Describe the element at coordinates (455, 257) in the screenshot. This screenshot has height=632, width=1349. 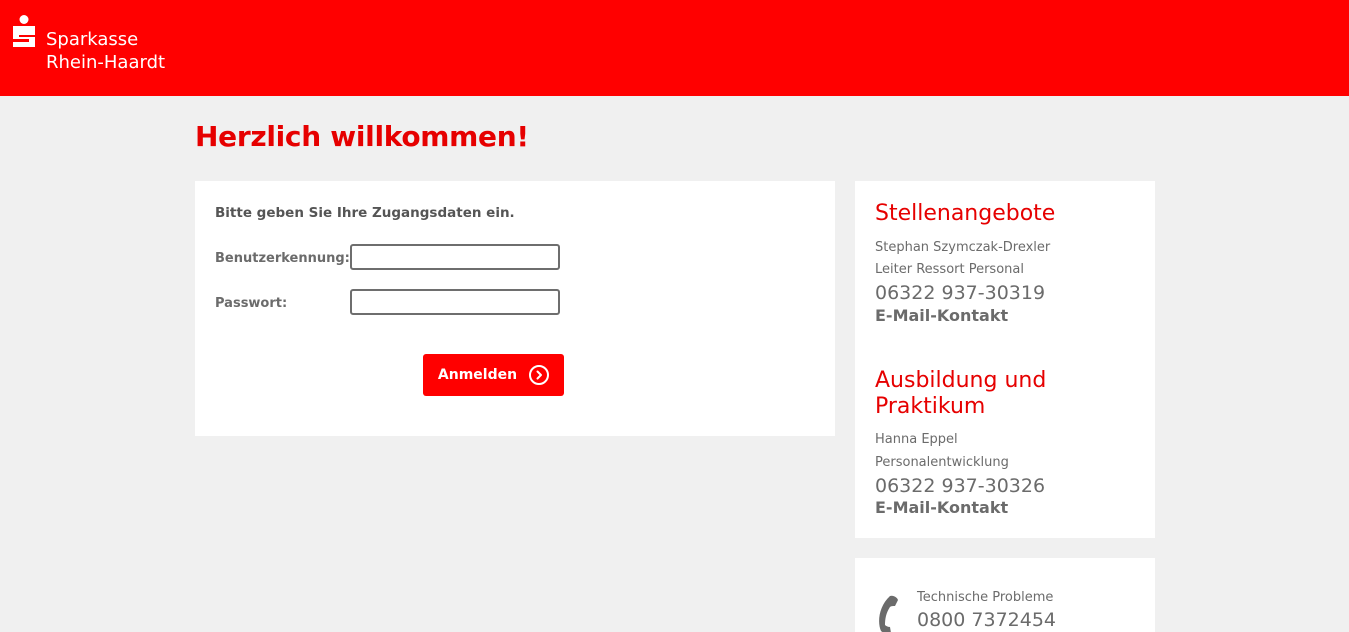
I see `username-input` at that location.